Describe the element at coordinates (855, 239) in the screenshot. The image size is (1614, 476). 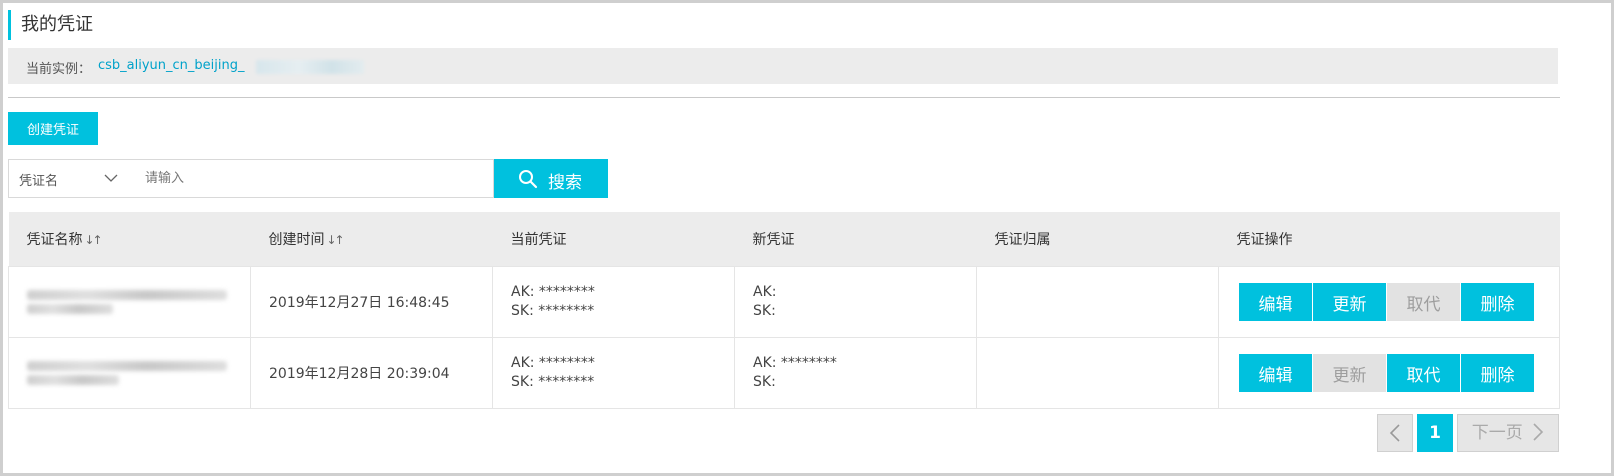
I see `header-new: 新凭证` at that location.